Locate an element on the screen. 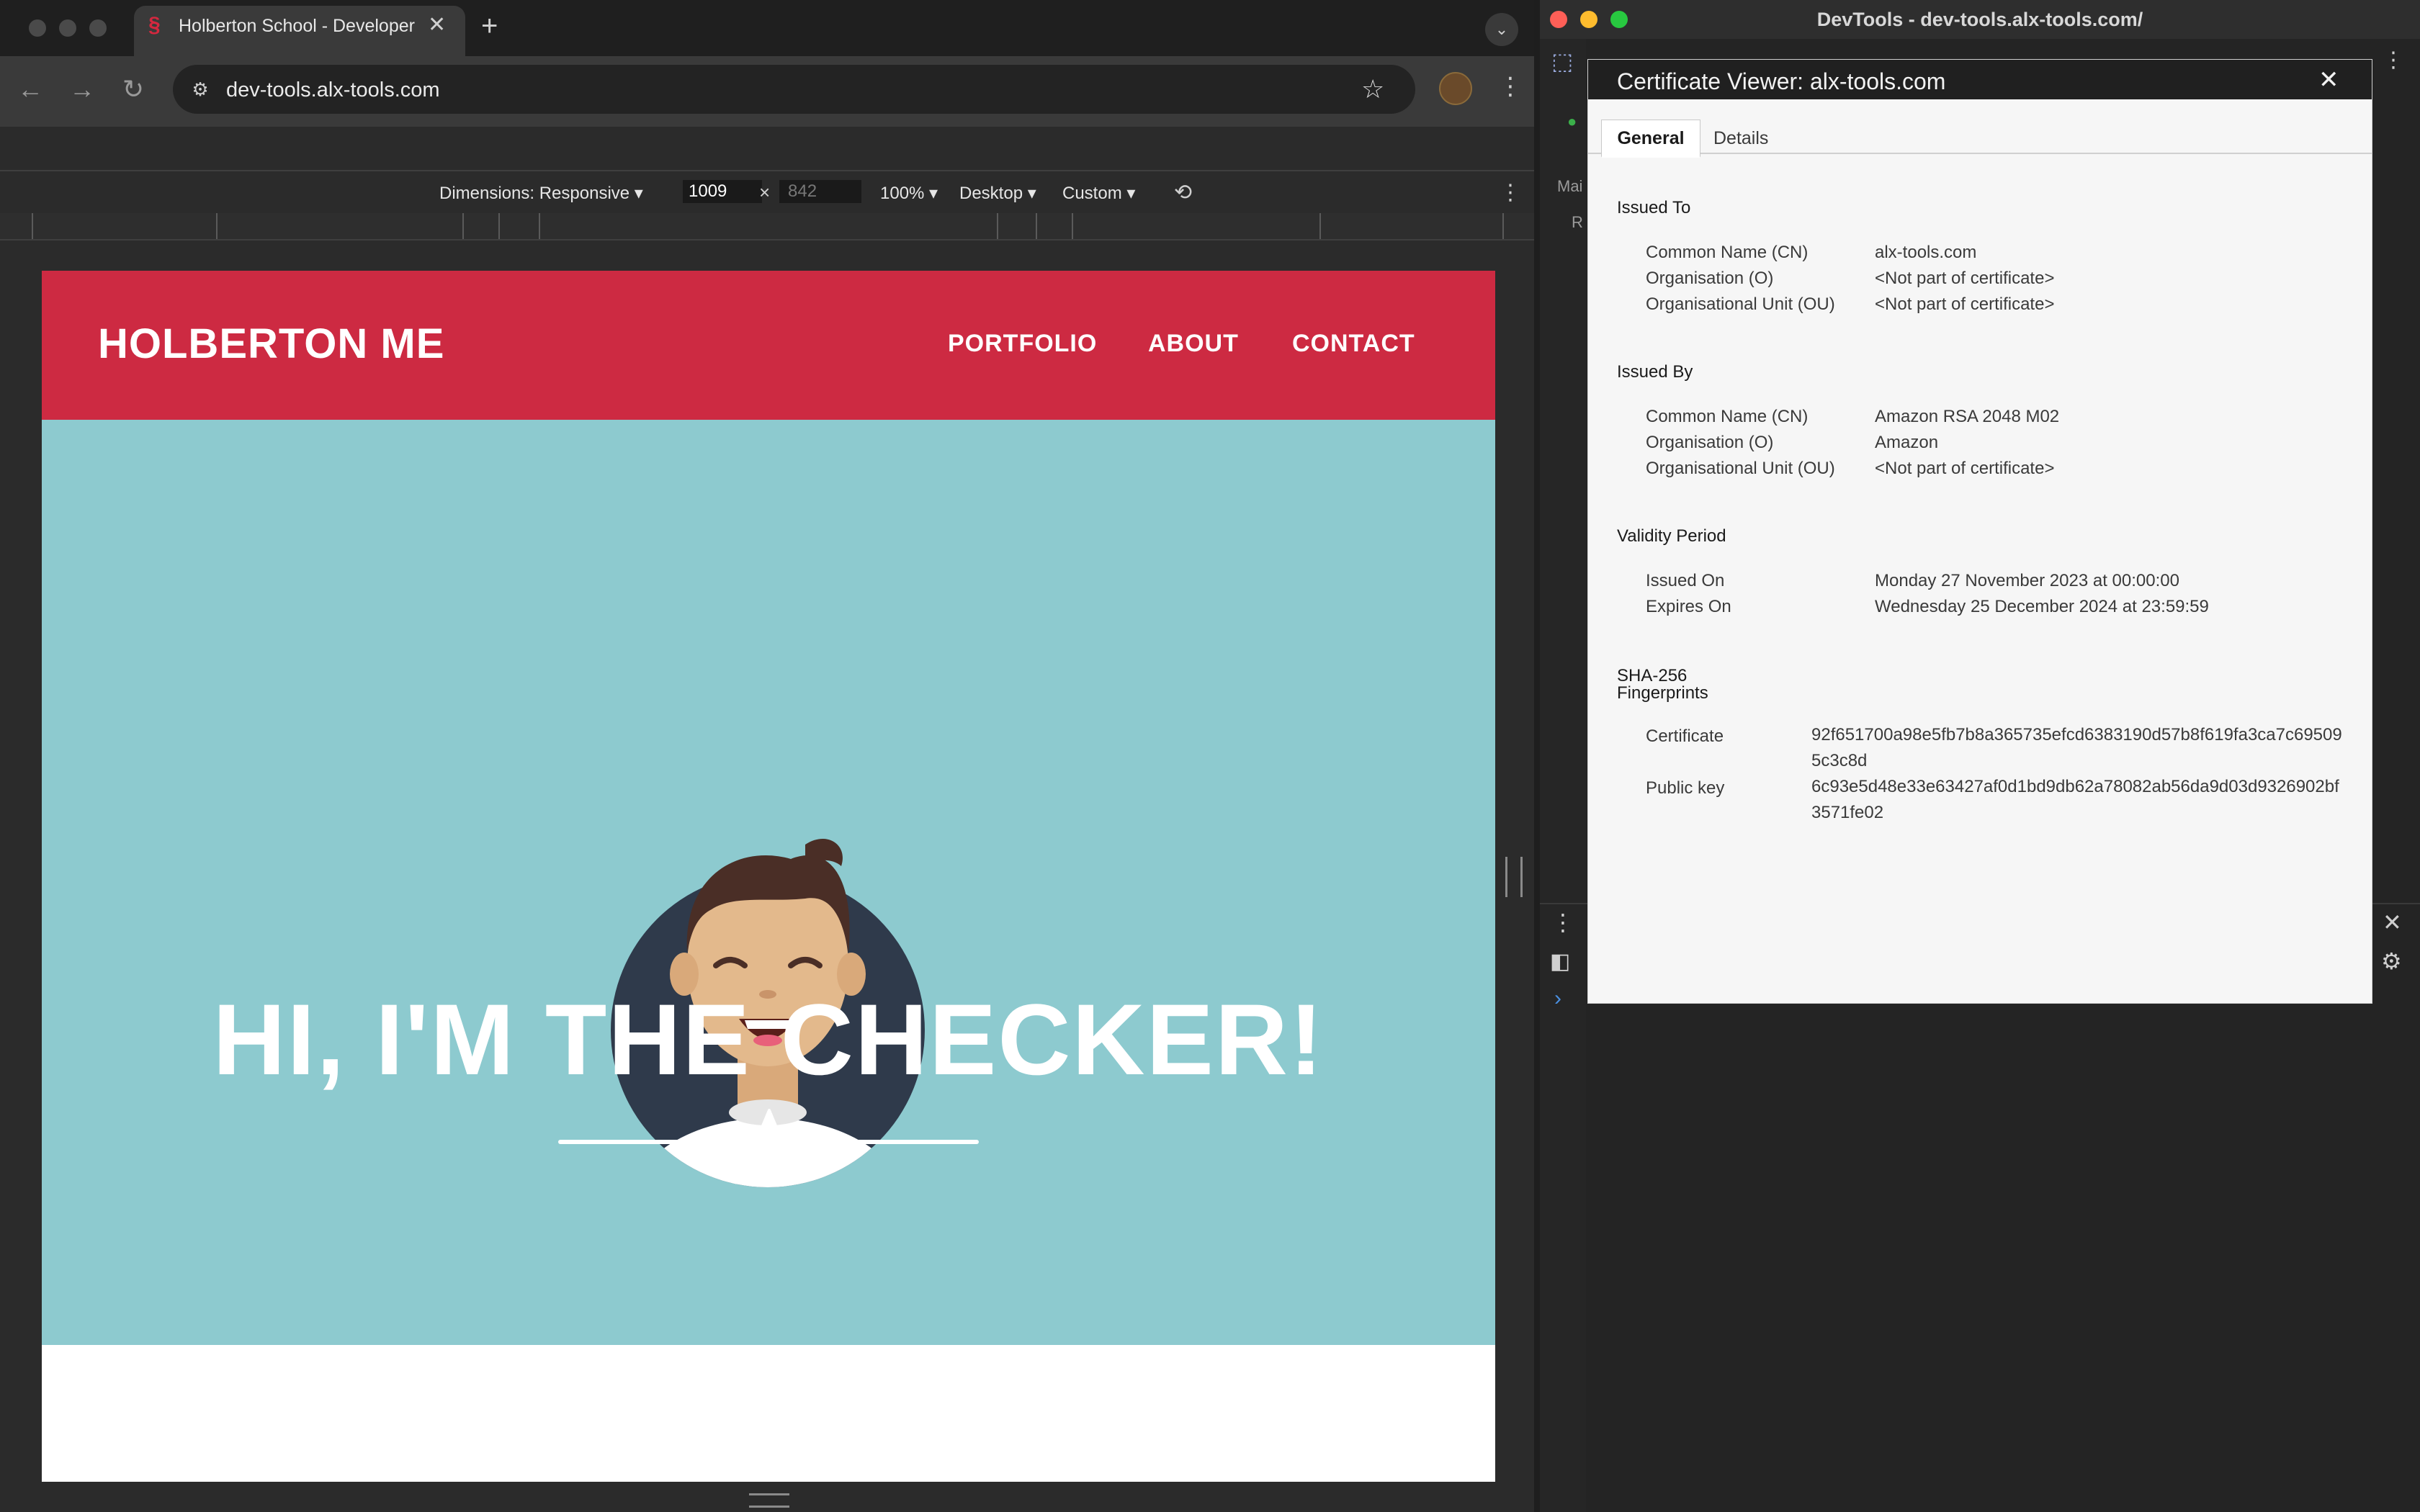 Image resolution: width=2420 pixels, height=1512 pixels. tab-title: Holberton School - Developer is located at coordinates (297, 26).